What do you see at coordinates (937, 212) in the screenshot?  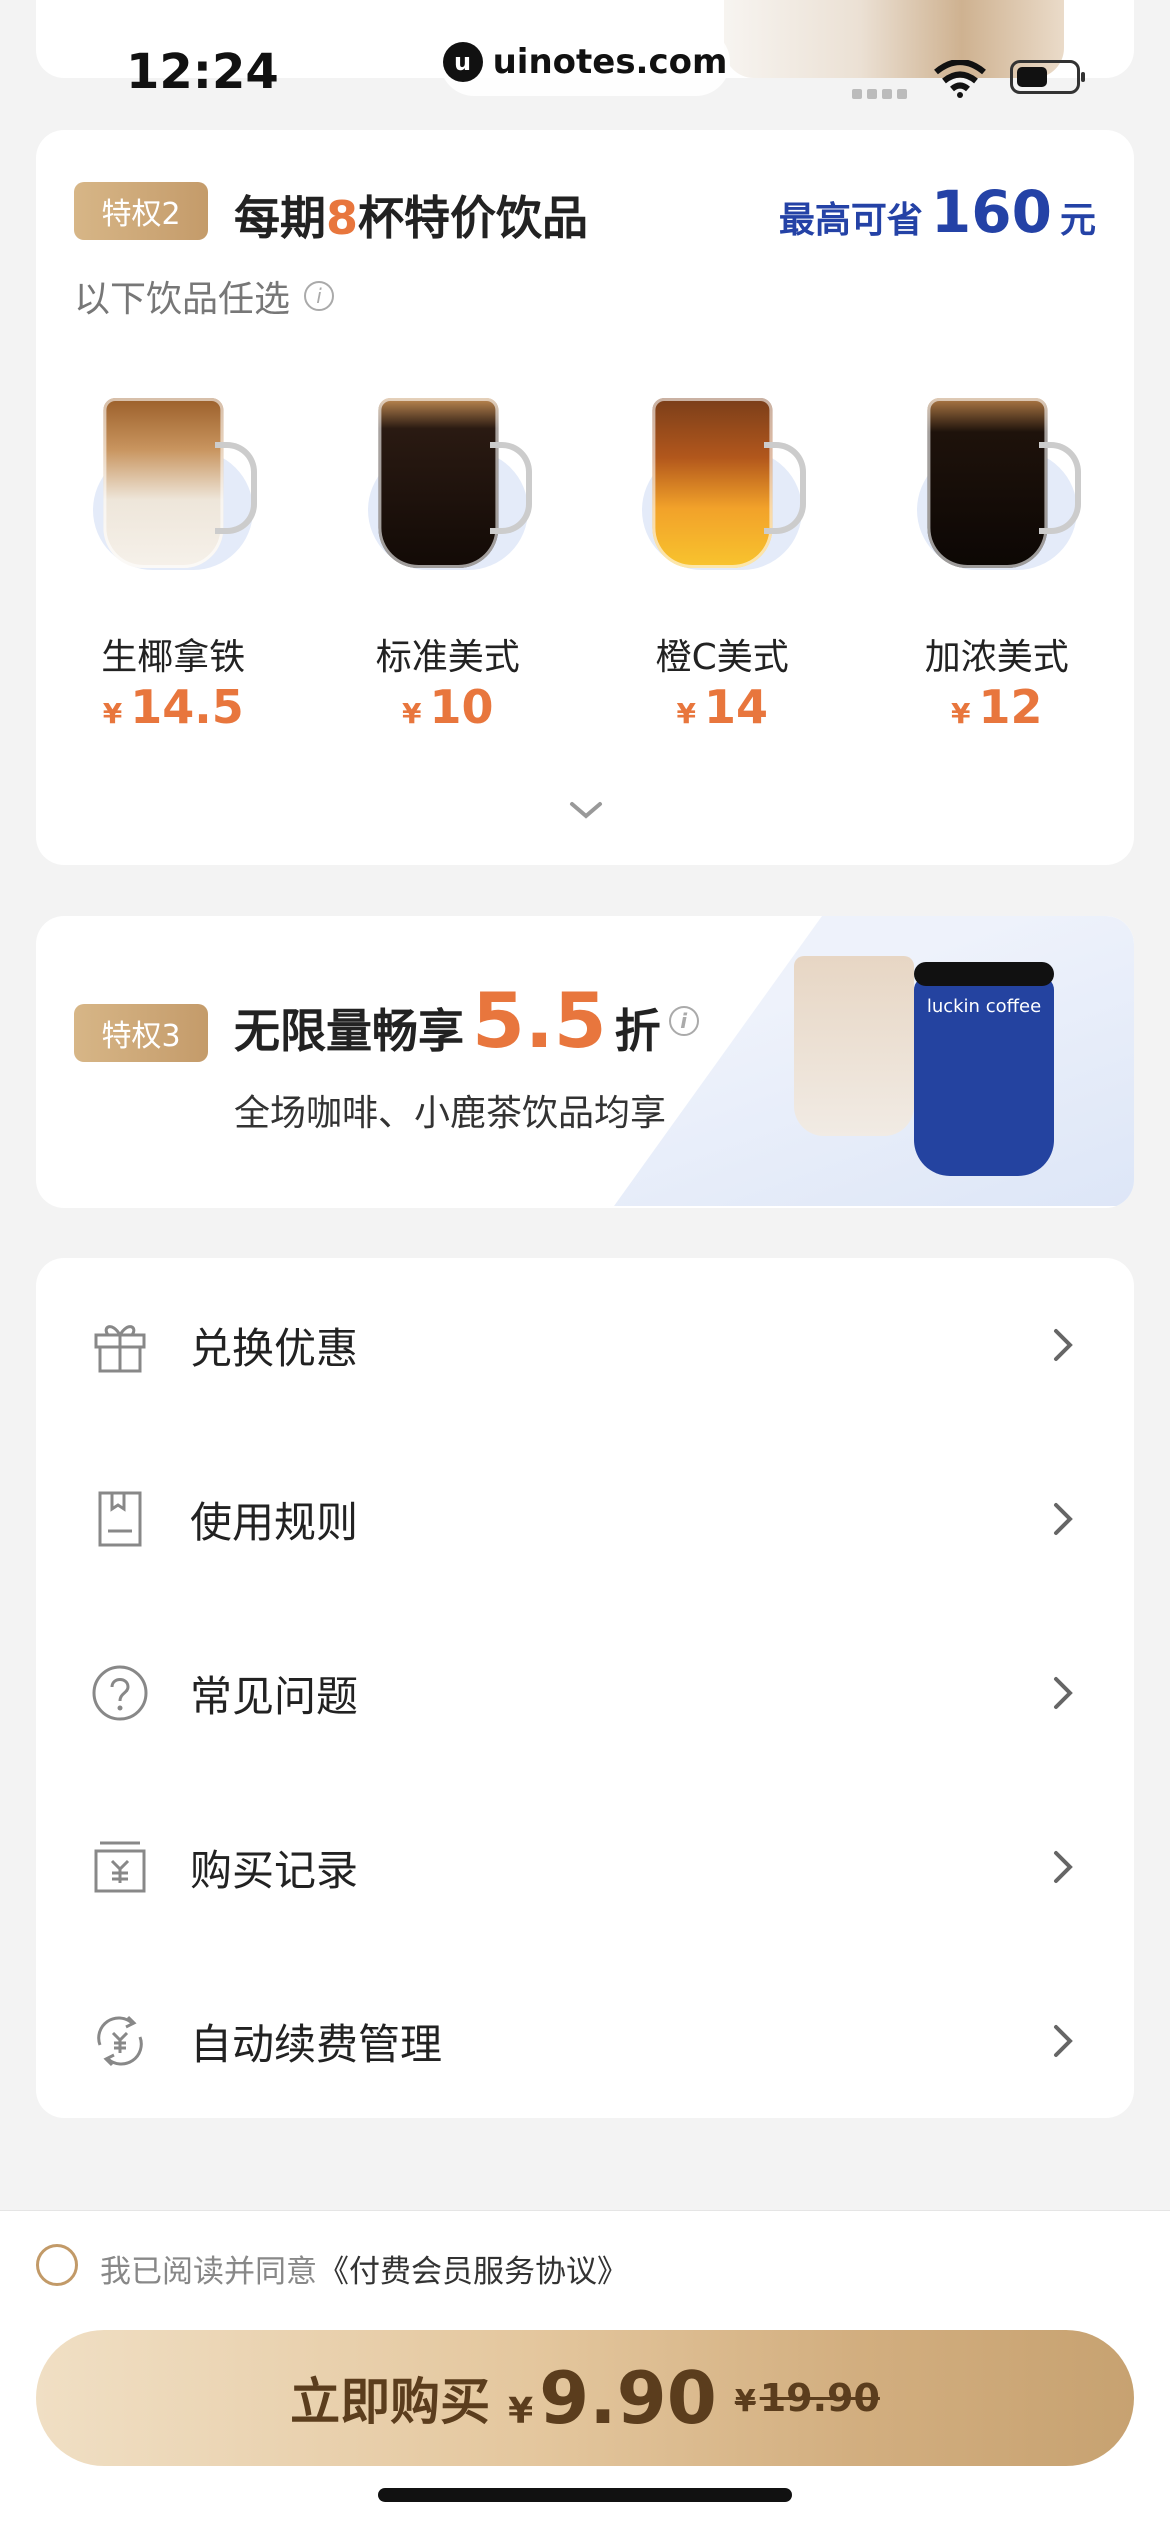 I see `max-savings: 最高可省 160 元` at bounding box center [937, 212].